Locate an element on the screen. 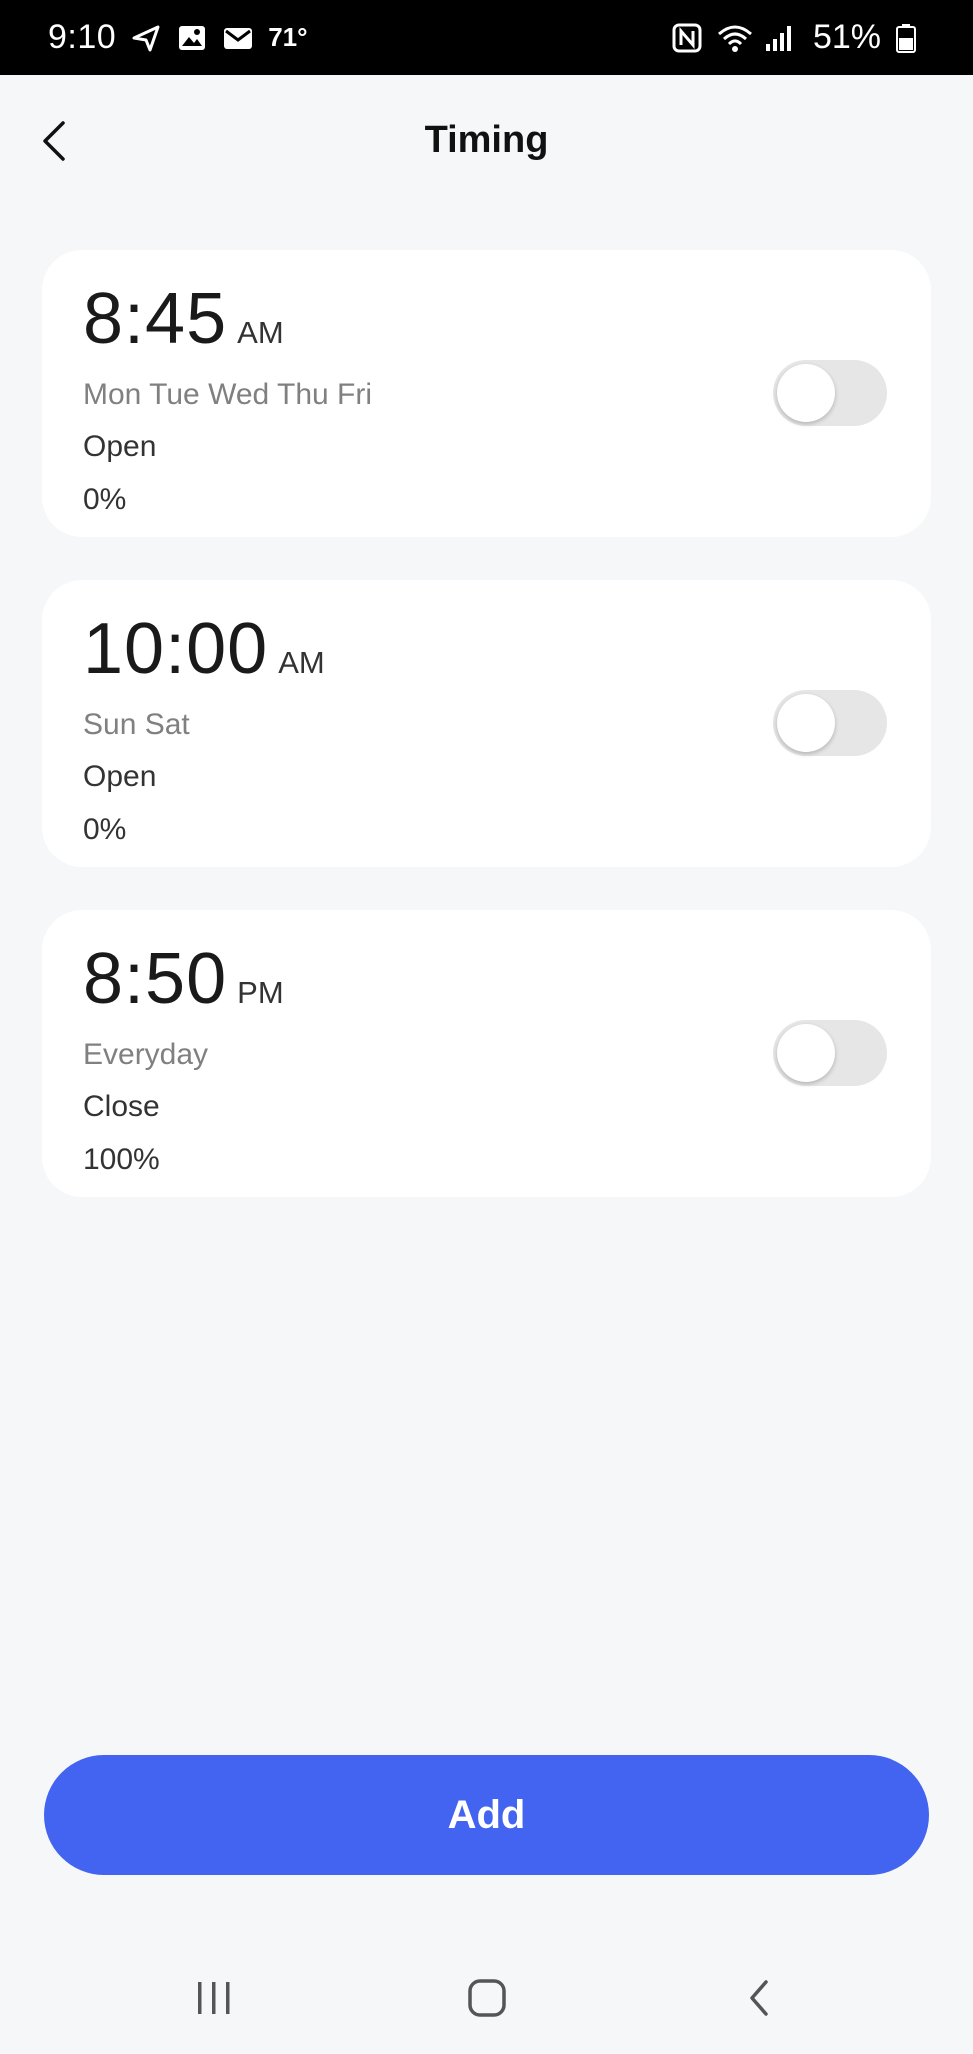  home-button is located at coordinates (487, 2000).